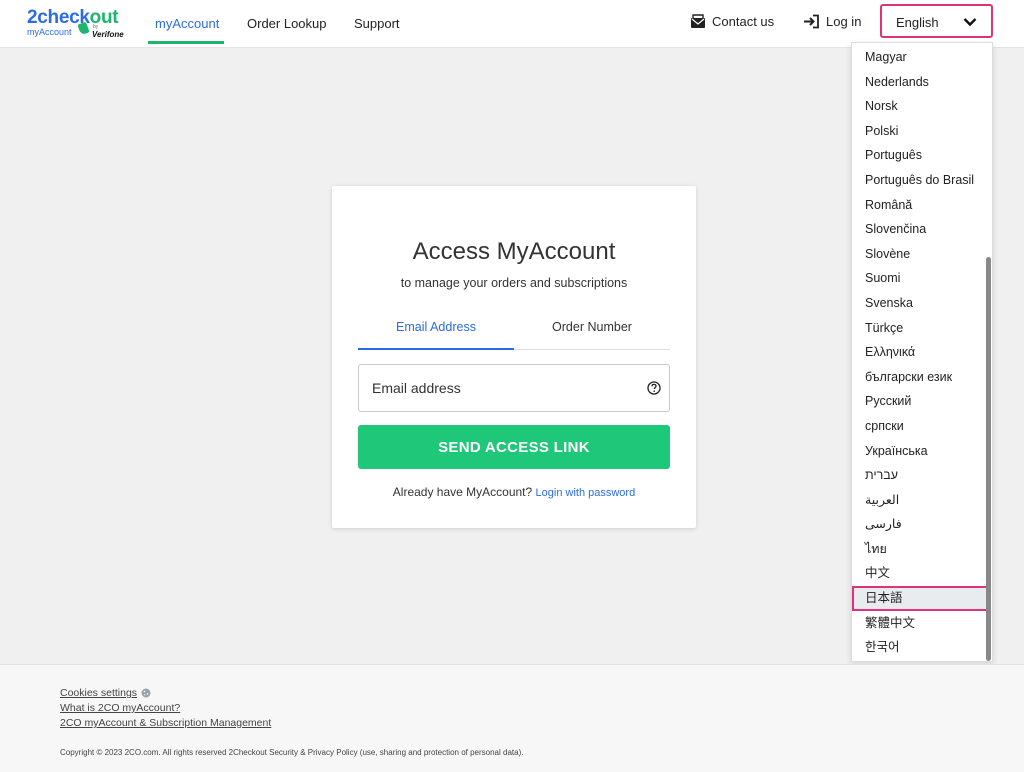 The image size is (1024, 772). I want to click on language-option: العربية, so click(921, 500).